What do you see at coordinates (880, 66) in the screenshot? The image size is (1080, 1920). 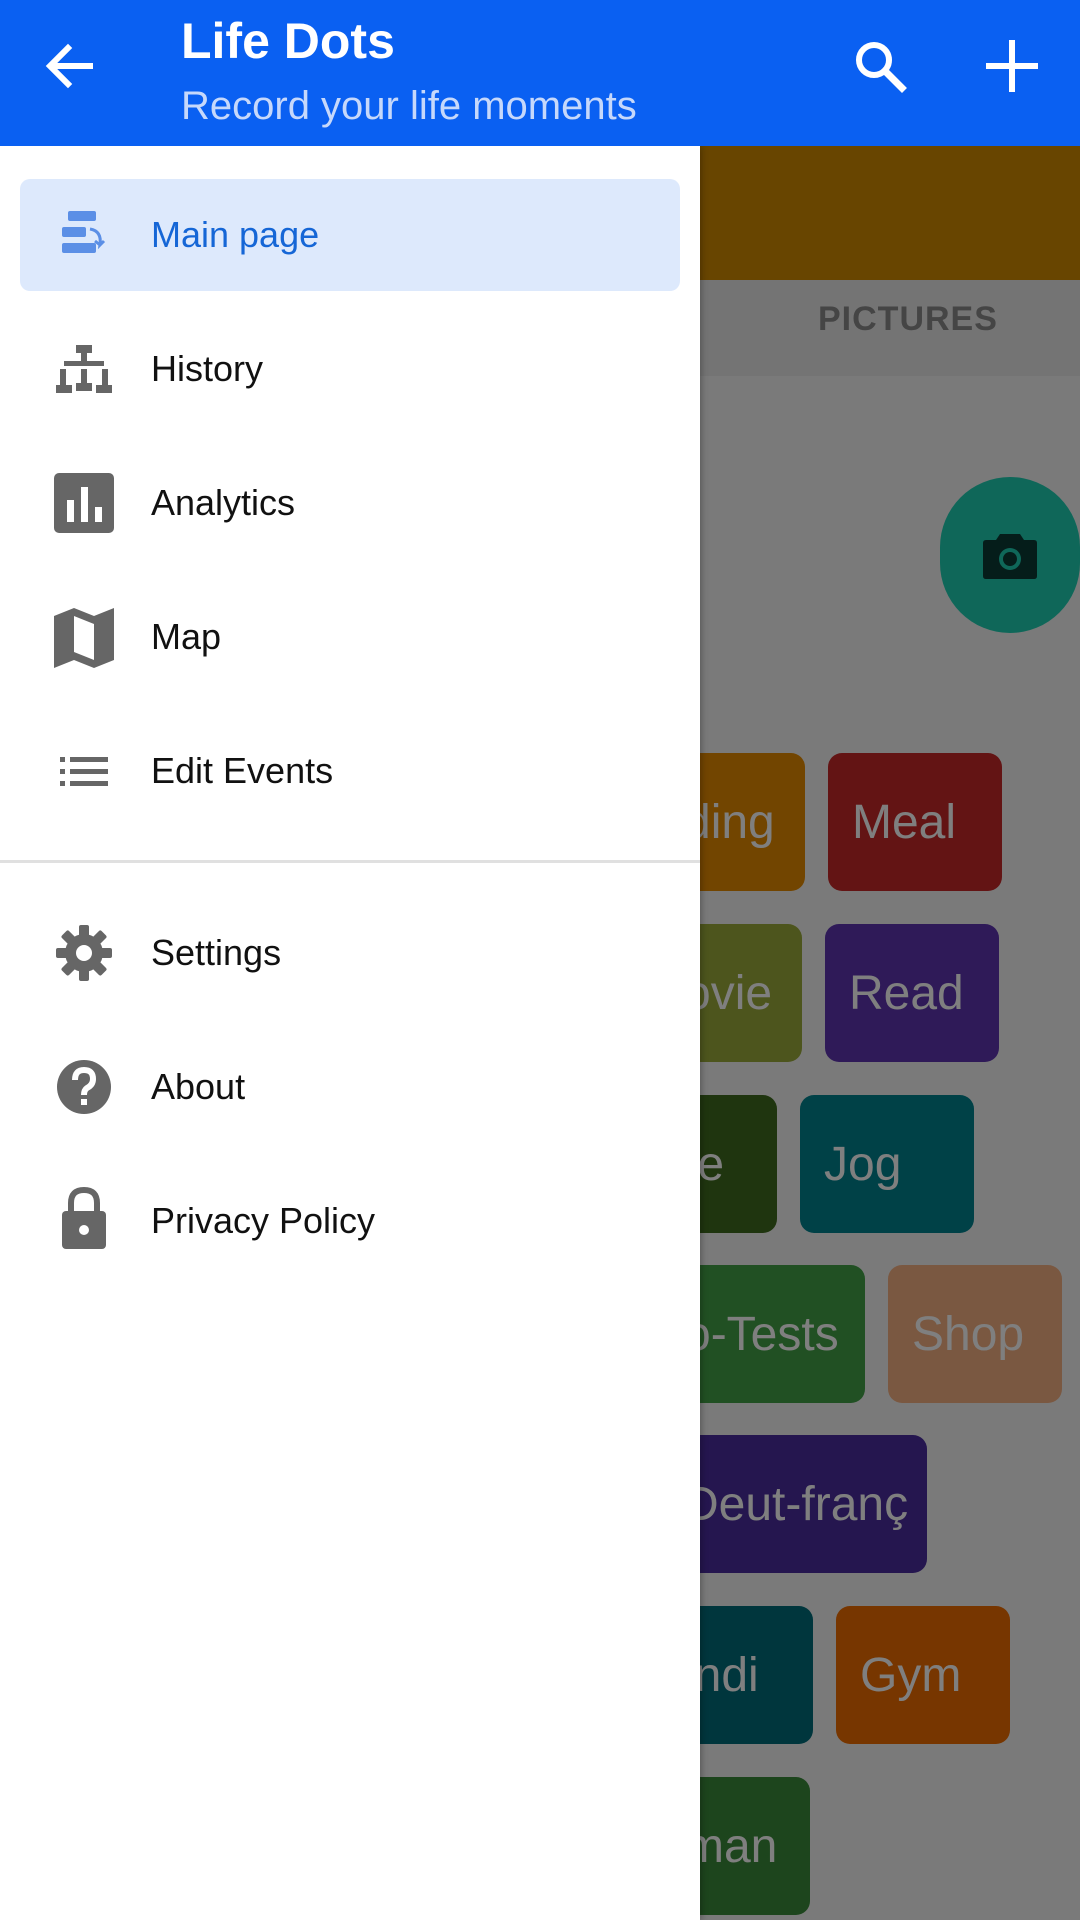 I see `search-icon` at bounding box center [880, 66].